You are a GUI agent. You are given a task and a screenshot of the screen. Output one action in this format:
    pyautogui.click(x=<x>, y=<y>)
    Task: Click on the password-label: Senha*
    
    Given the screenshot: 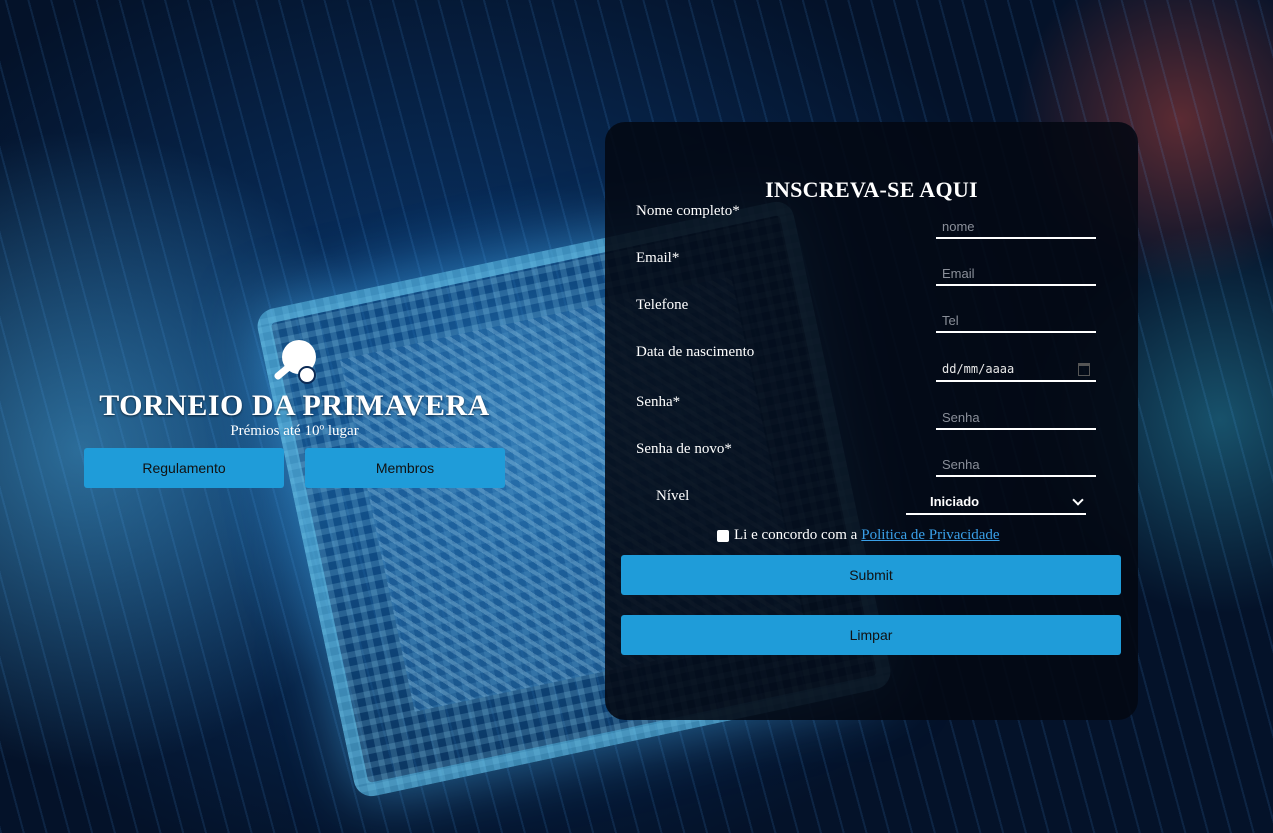 What is the action you would take?
    pyautogui.click(x=658, y=402)
    